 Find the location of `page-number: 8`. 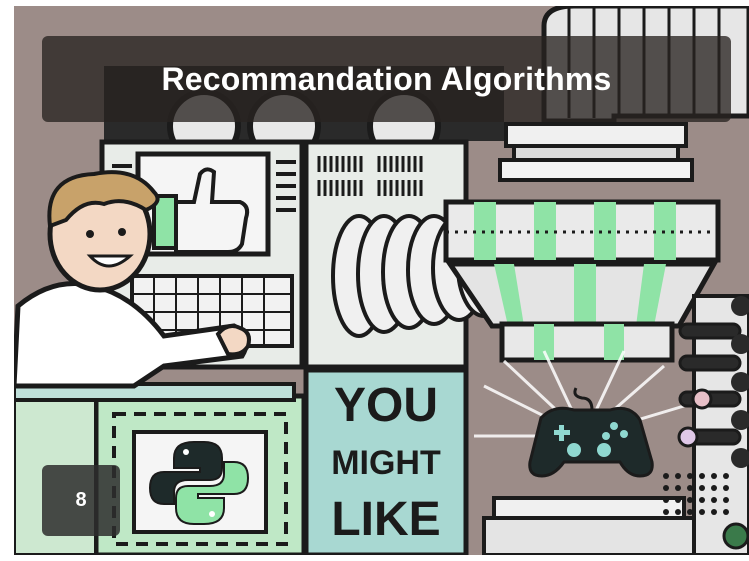

page-number: 8 is located at coordinates (81, 500).